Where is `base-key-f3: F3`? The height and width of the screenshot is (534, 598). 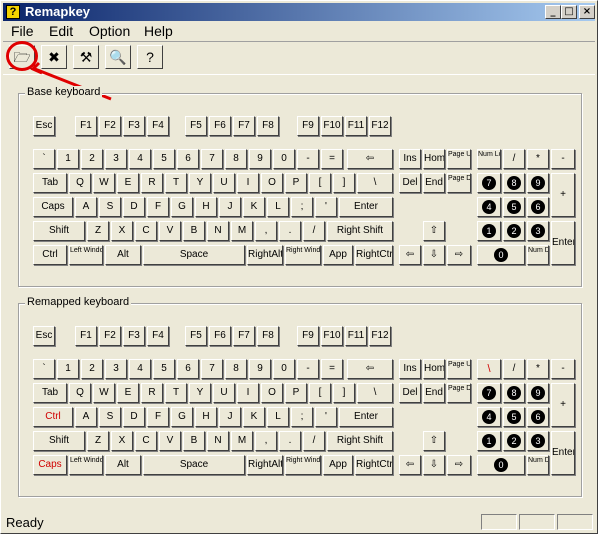
base-key-f3: F3 is located at coordinates (134, 126).